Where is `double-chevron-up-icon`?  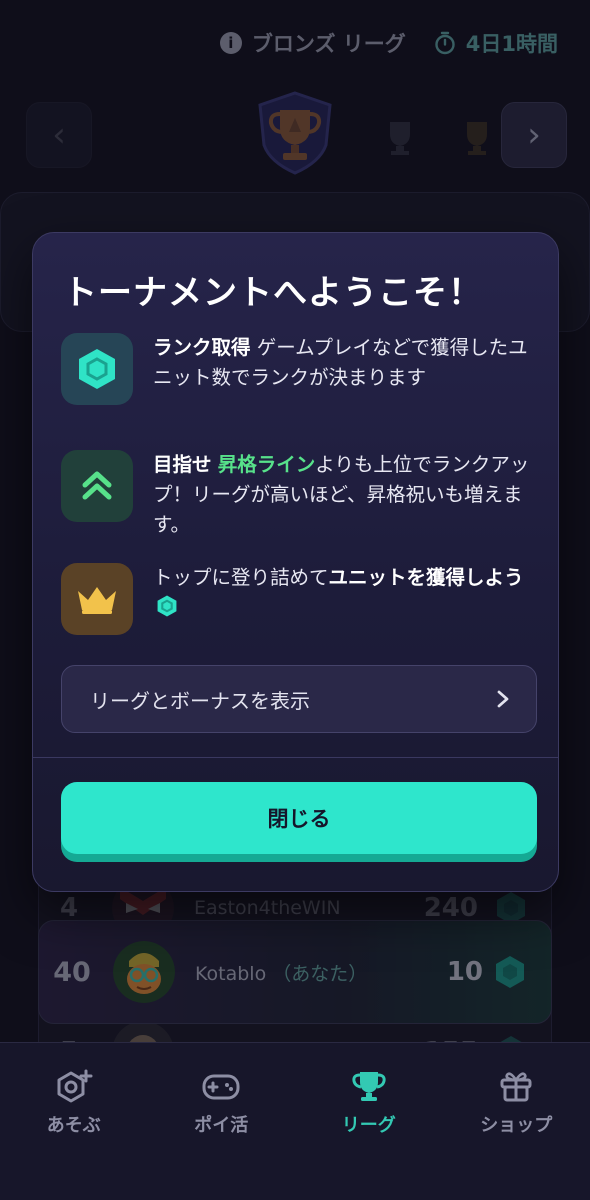 double-chevron-up-icon is located at coordinates (97, 485).